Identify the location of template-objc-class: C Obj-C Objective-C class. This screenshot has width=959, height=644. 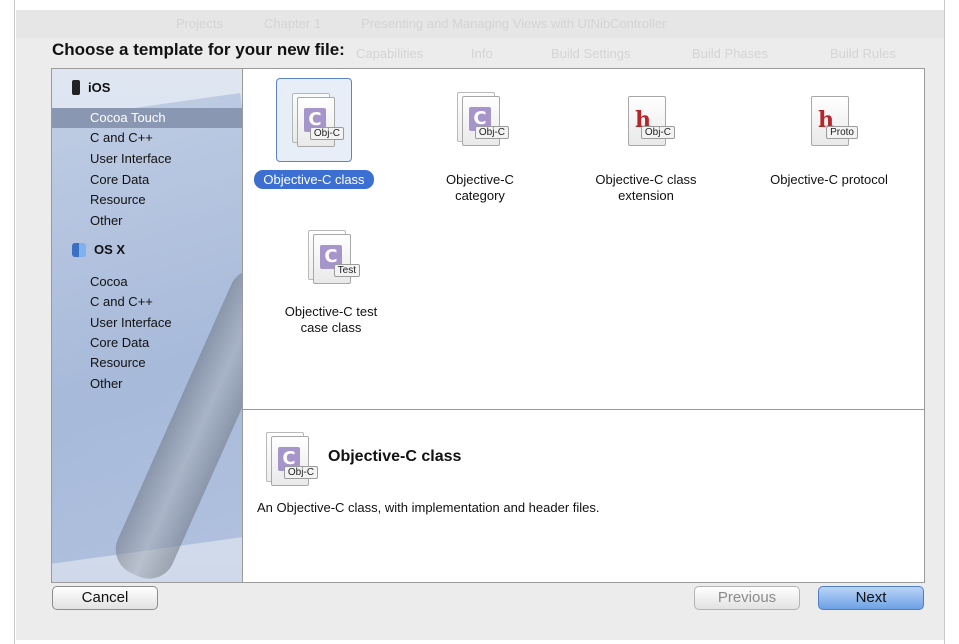
(314, 133).